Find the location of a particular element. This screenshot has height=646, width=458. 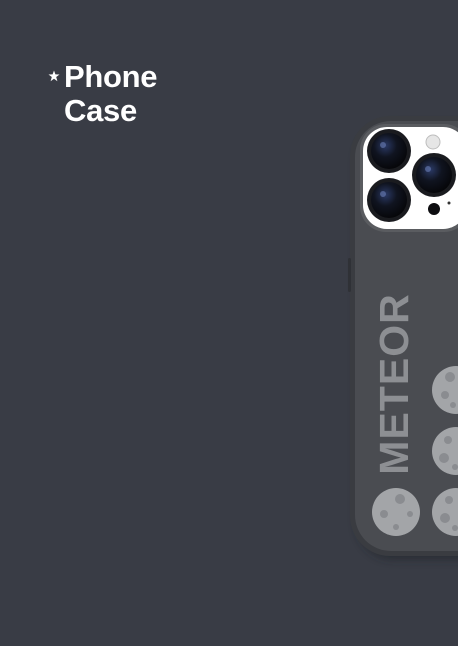

brand-text: METEOR is located at coordinates (394, 384).